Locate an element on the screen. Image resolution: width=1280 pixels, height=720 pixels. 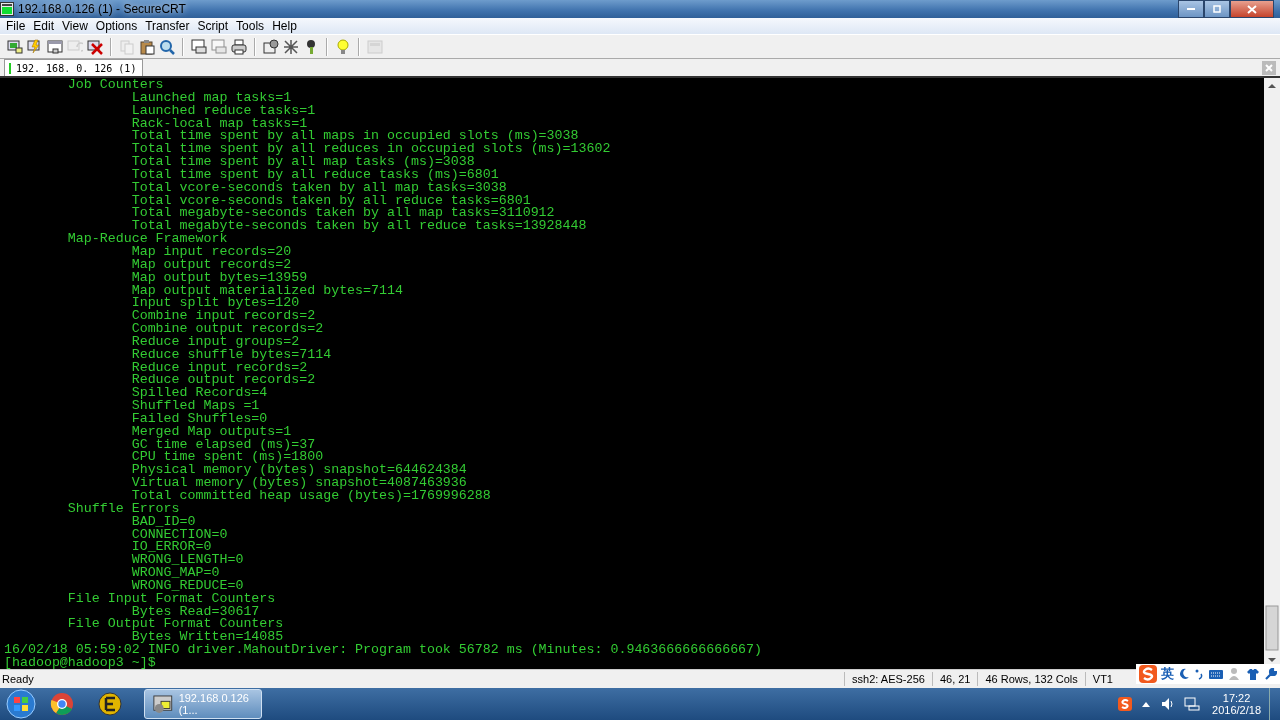
terminal-line: CPU time spent (ms)=1800 is located at coordinates (227, 458).